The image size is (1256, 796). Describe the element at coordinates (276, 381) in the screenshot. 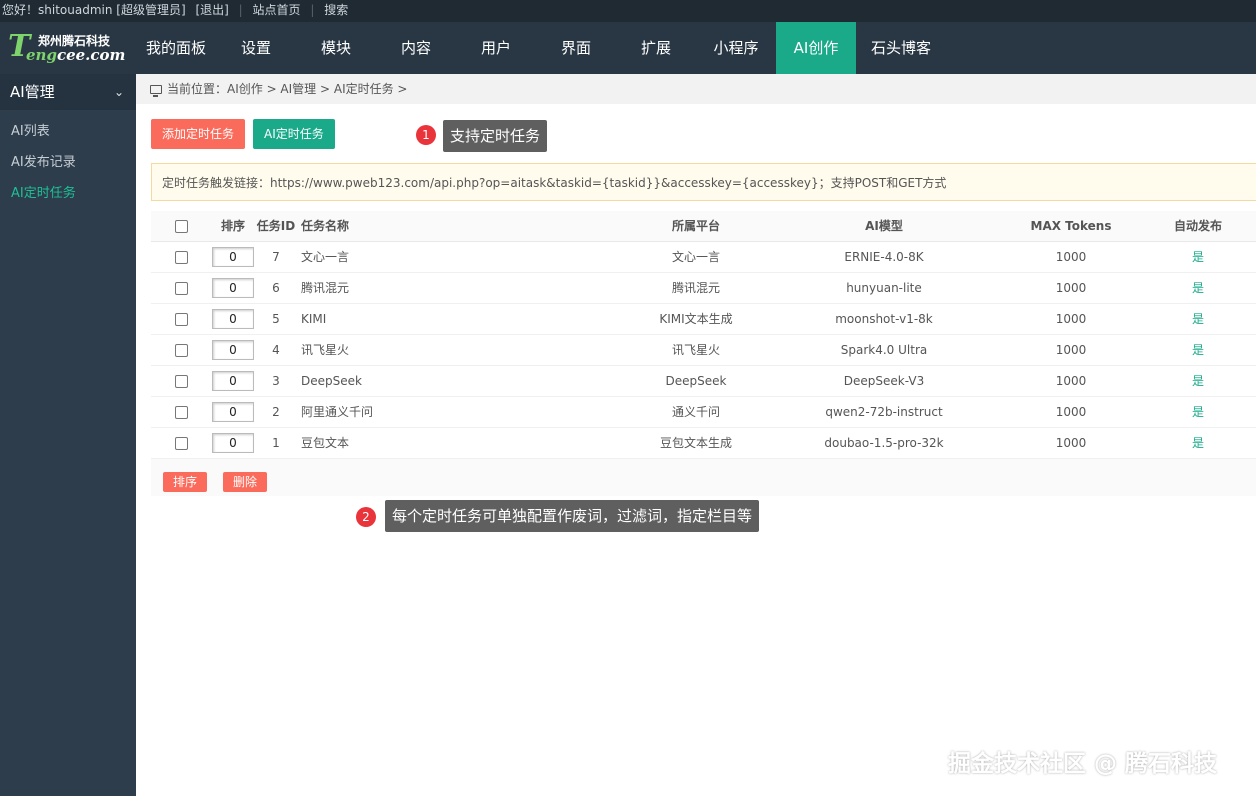

I see `task-id-cell: 3` at that location.